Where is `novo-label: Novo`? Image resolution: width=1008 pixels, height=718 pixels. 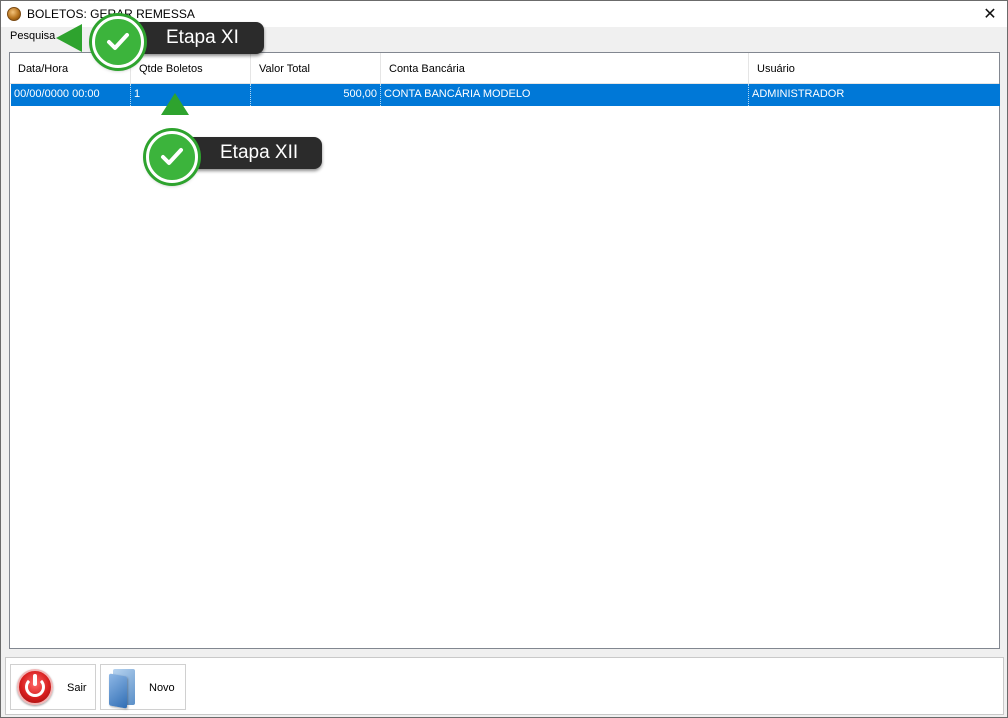
novo-label: Novo is located at coordinates (162, 688).